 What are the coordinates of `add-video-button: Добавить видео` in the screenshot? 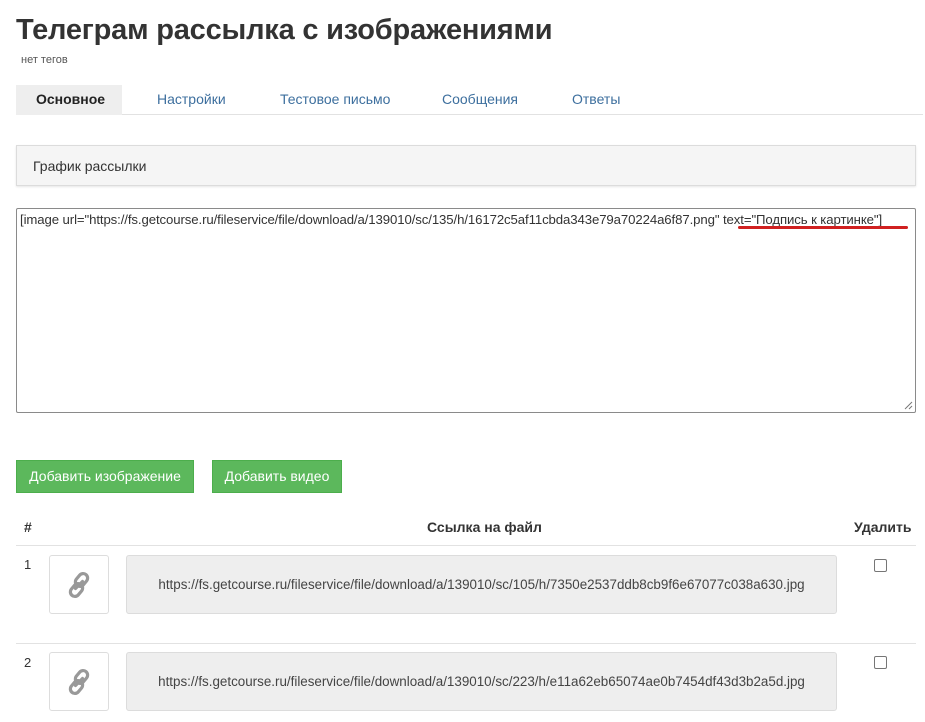 It's located at (277, 476).